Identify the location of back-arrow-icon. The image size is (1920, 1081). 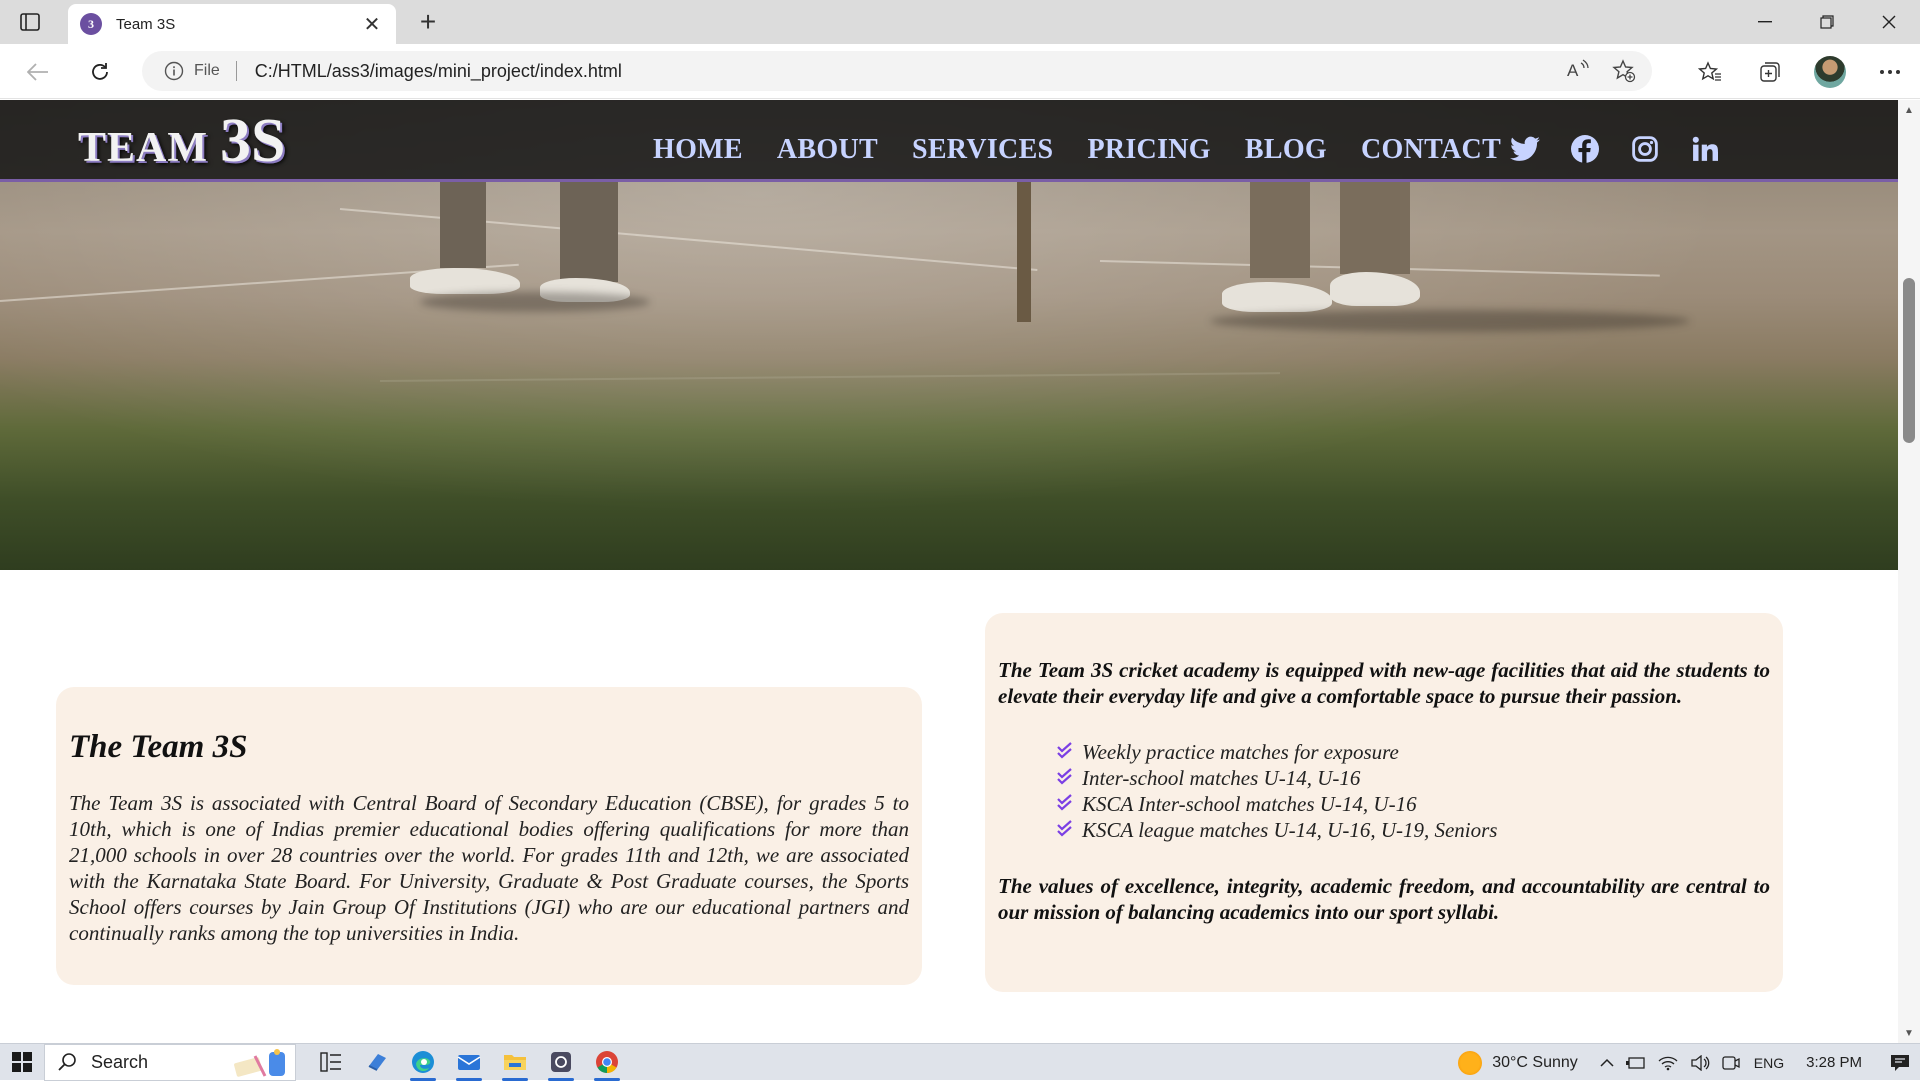
(38, 72).